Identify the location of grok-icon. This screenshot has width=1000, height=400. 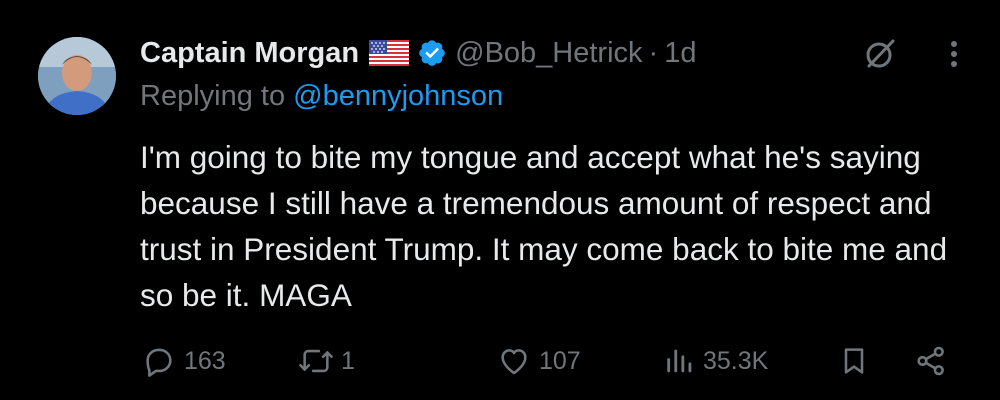
(880, 54).